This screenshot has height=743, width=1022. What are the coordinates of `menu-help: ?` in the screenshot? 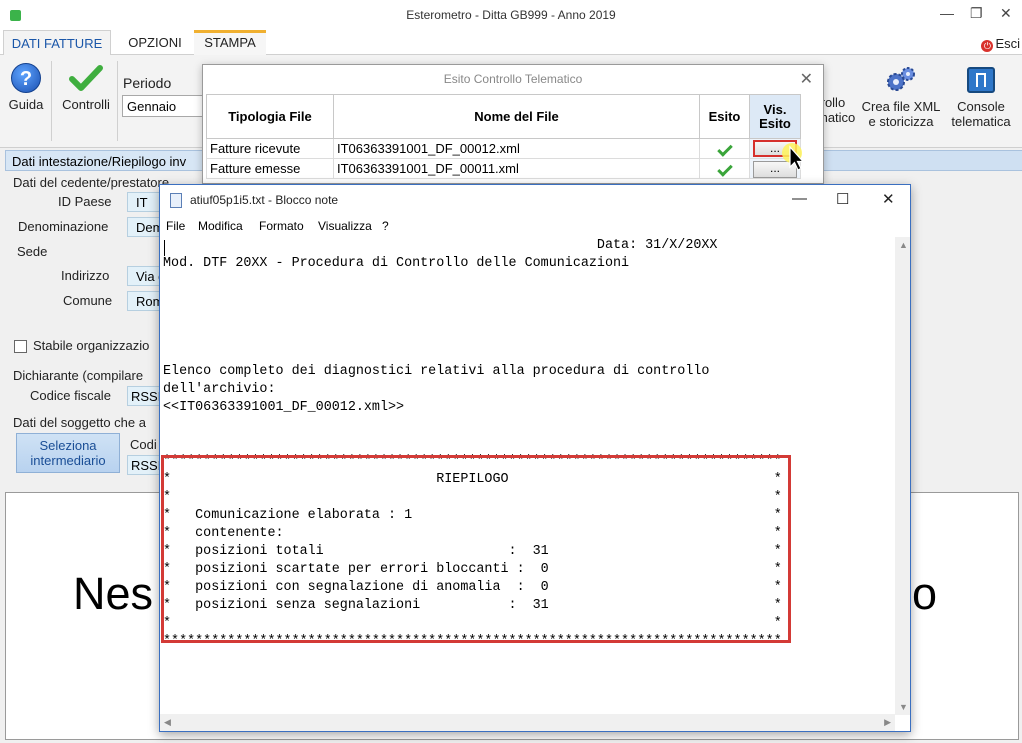 It's located at (385, 226).